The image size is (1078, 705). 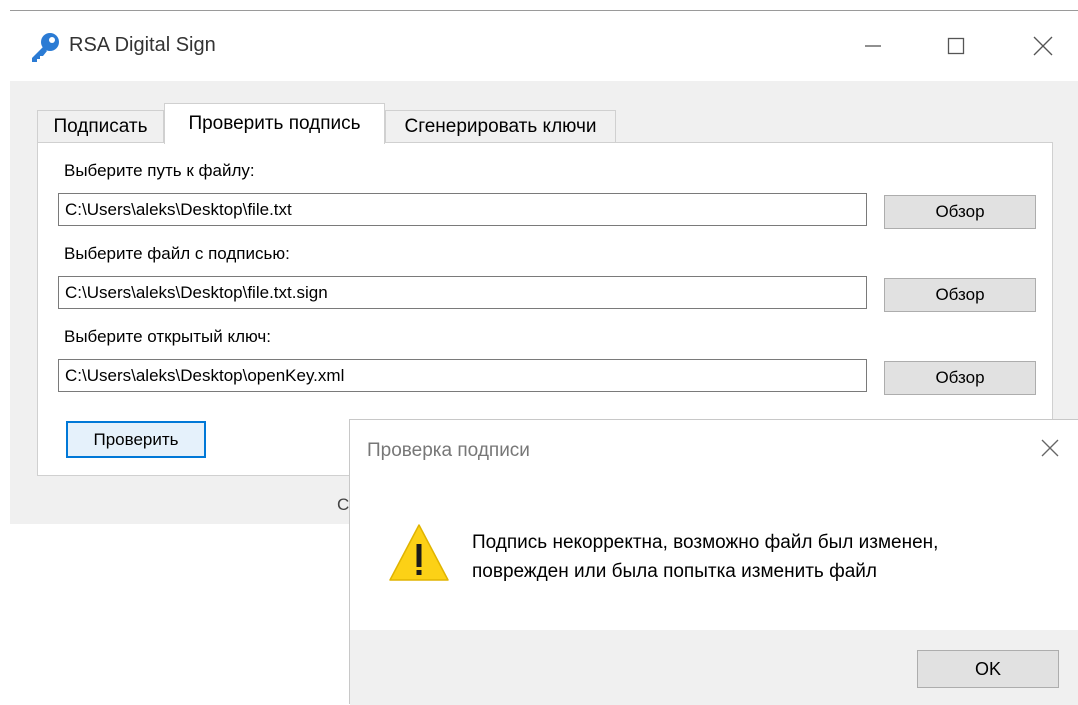 I want to click on dialog-title: Проверка подписи, so click(x=448, y=450).